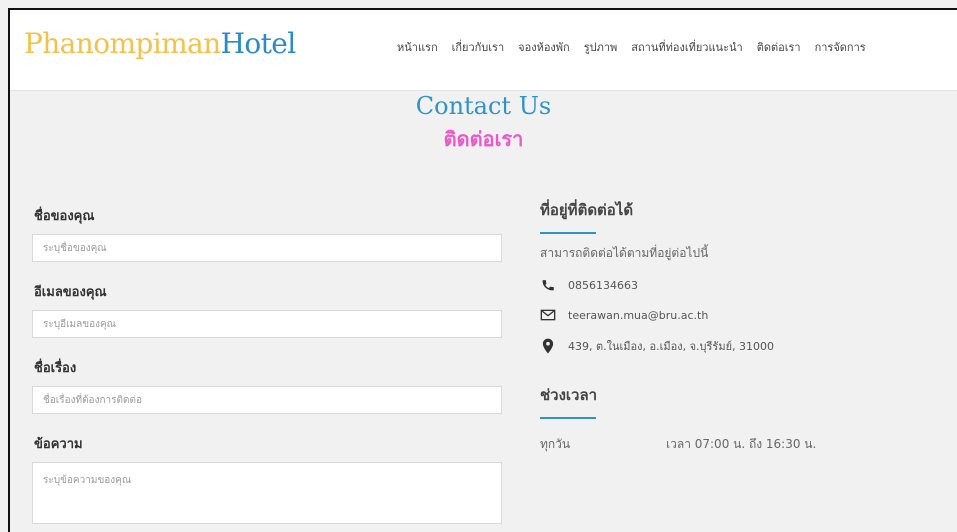  I want to click on location-pin-icon, so click(548, 346).